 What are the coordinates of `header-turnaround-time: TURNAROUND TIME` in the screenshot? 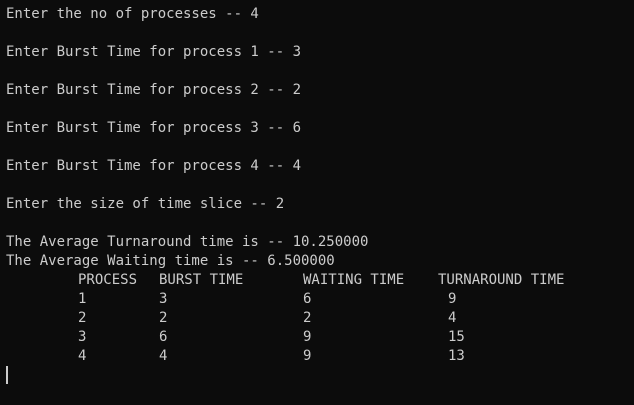 It's located at (501, 280).